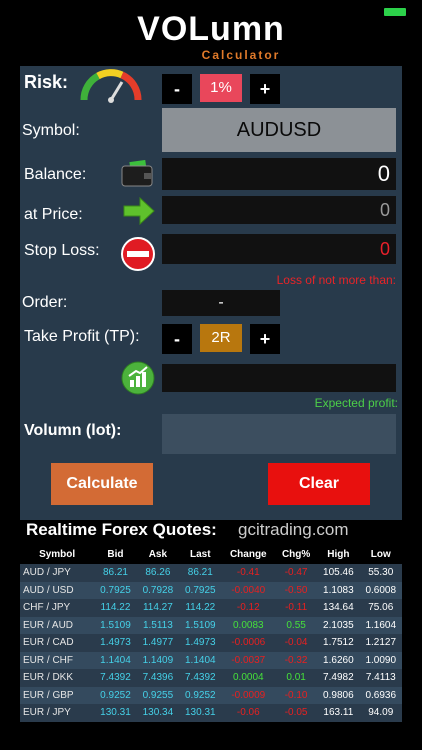  What do you see at coordinates (296, 554) in the screenshot?
I see `col-chg-pct: Chg%` at bounding box center [296, 554].